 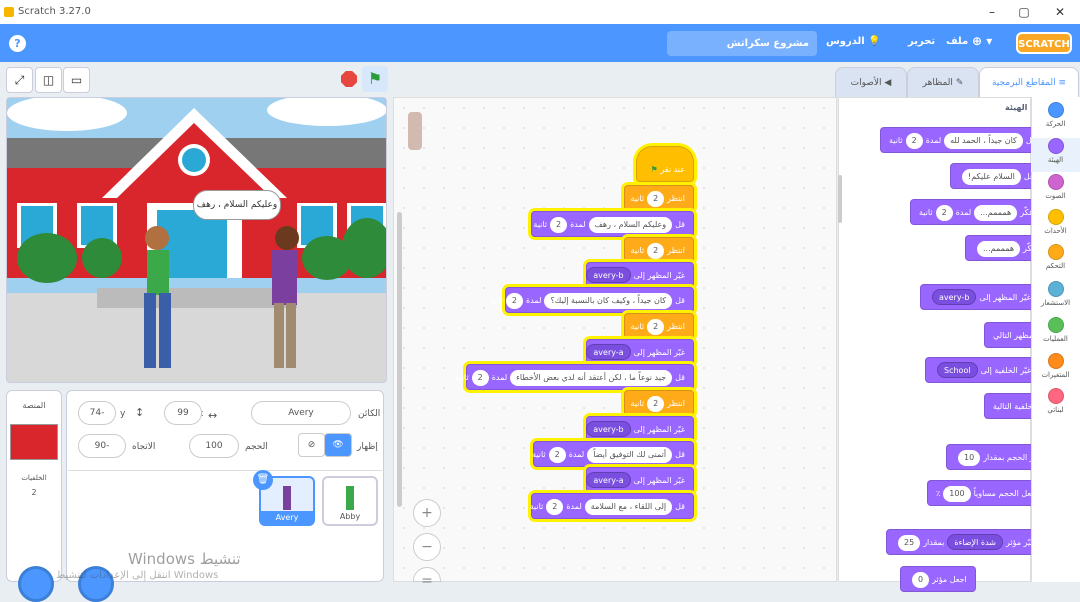 What do you see at coordinates (982, 41) in the screenshot?
I see `language-globe-icon: ⊕ ▾` at bounding box center [982, 41].